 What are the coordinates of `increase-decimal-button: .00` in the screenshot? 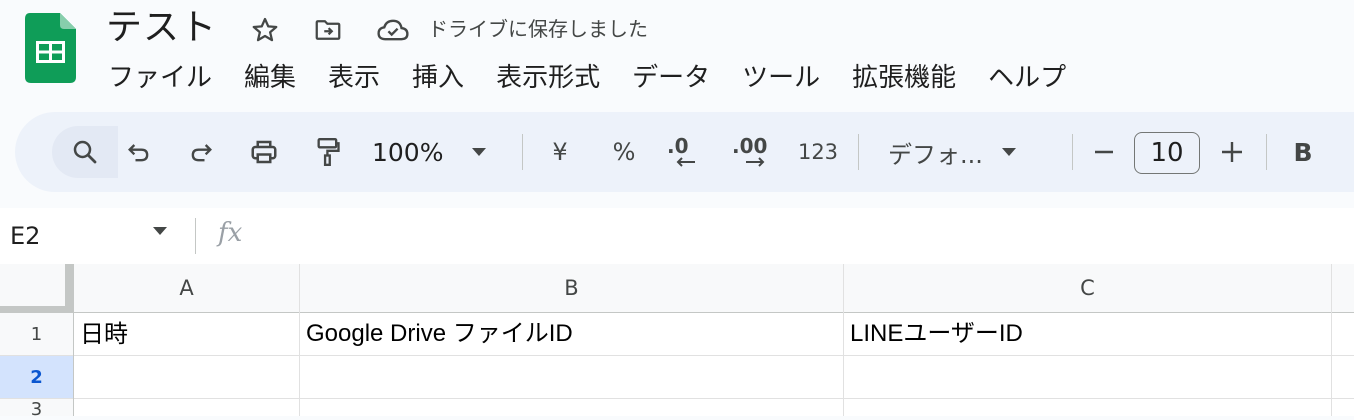 It's located at (755, 152).